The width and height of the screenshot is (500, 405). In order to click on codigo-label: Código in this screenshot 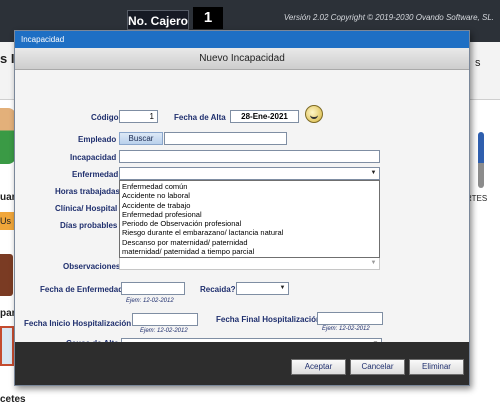, I will do `click(105, 117)`.